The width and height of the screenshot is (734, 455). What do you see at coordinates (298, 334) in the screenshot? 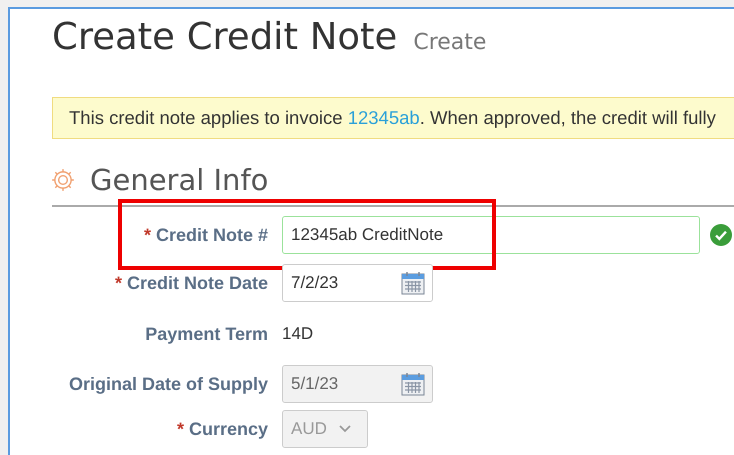
I see `field-value: 14D` at bounding box center [298, 334].